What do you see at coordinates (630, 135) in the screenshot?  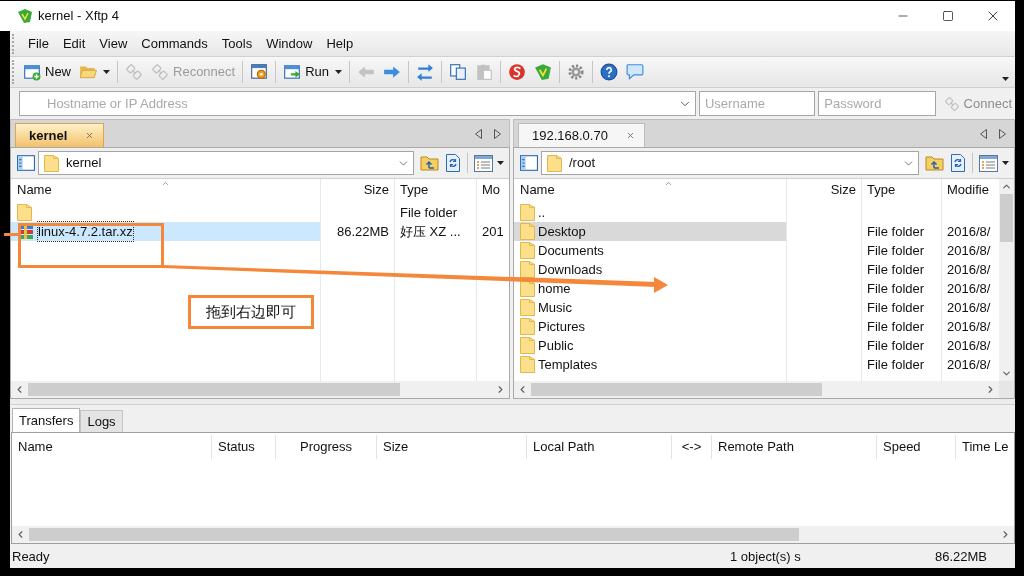 I see `close-tab-icon` at bounding box center [630, 135].